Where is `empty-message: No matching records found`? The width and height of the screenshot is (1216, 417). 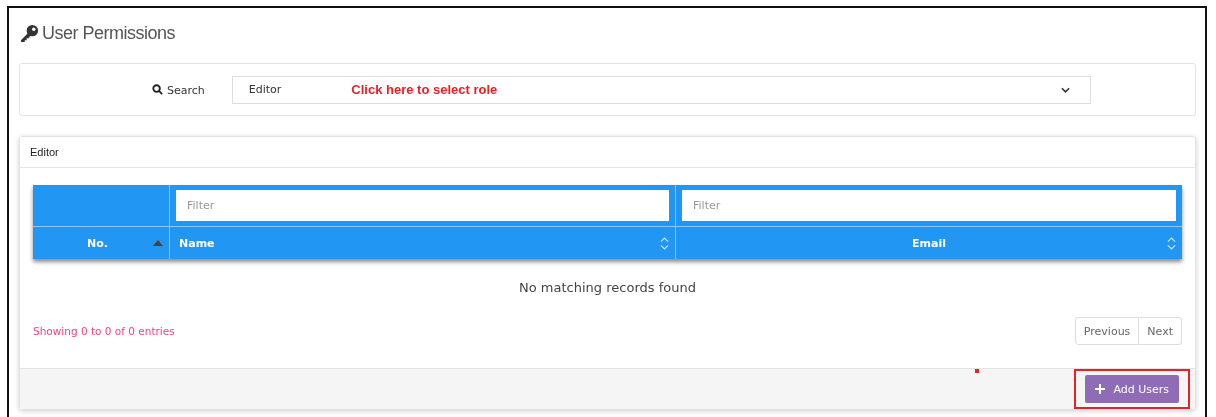 empty-message: No matching records found is located at coordinates (607, 287).